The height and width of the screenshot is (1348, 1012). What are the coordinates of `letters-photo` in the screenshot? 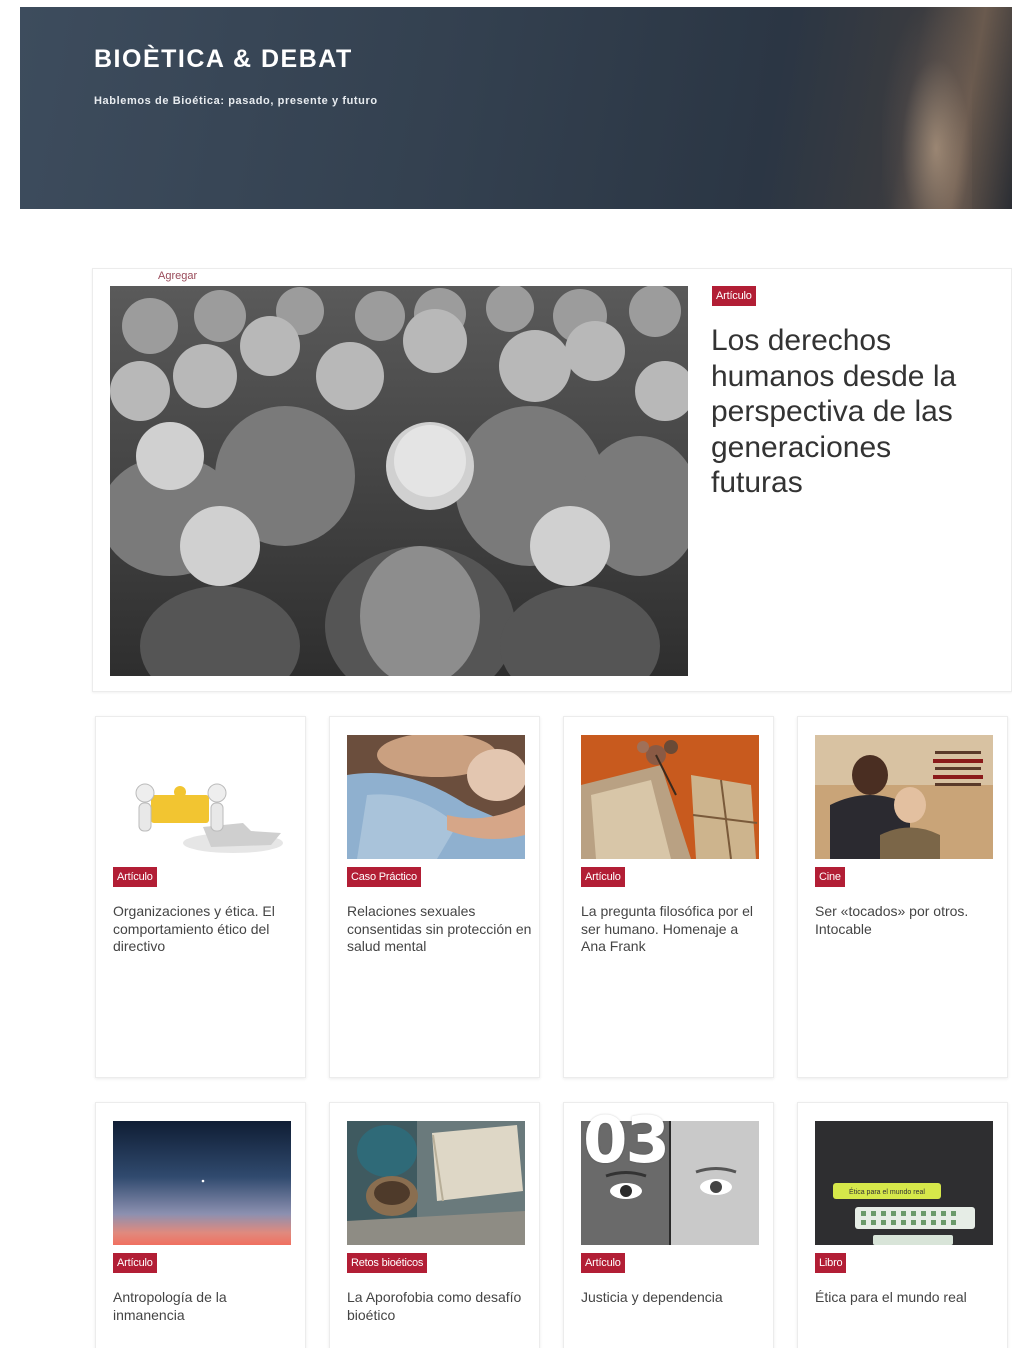 It's located at (670, 797).